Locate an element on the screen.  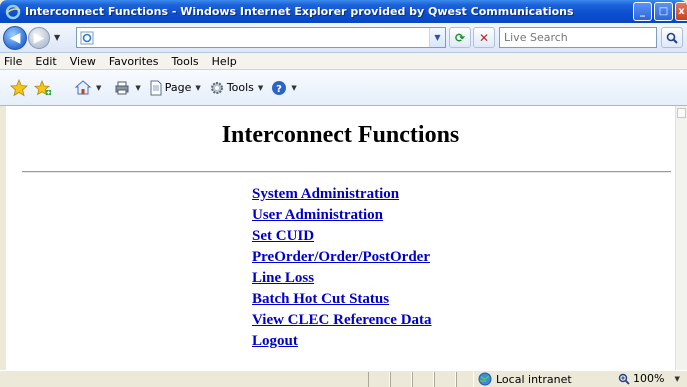
tools-menu-label: Tools is located at coordinates (240, 87).